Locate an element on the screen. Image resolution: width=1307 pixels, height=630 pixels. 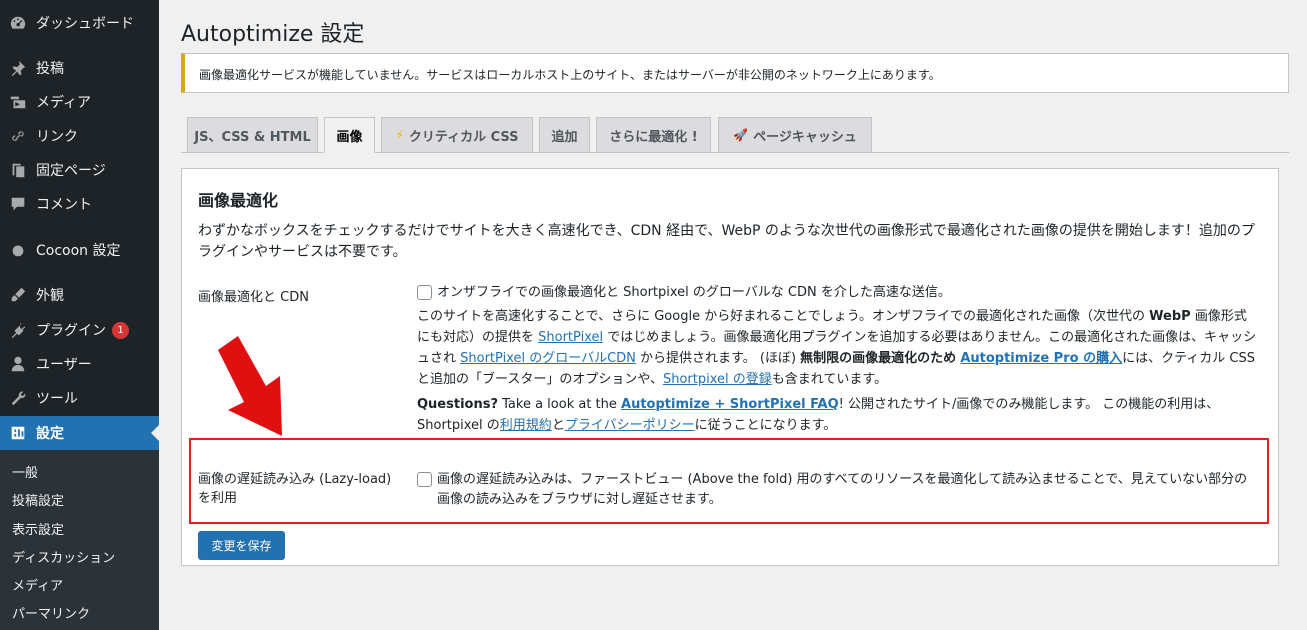
red-highlight-box is located at coordinates (729, 481).